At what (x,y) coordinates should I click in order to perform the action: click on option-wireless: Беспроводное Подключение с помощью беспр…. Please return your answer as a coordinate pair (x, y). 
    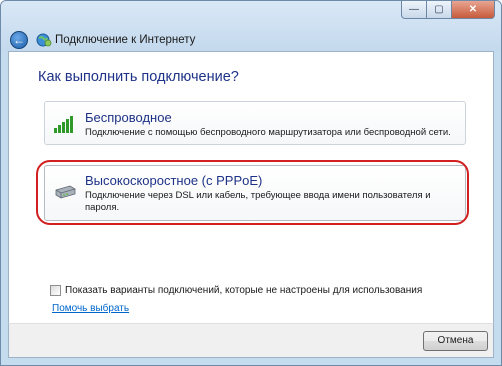
    Looking at the image, I should click on (255, 123).